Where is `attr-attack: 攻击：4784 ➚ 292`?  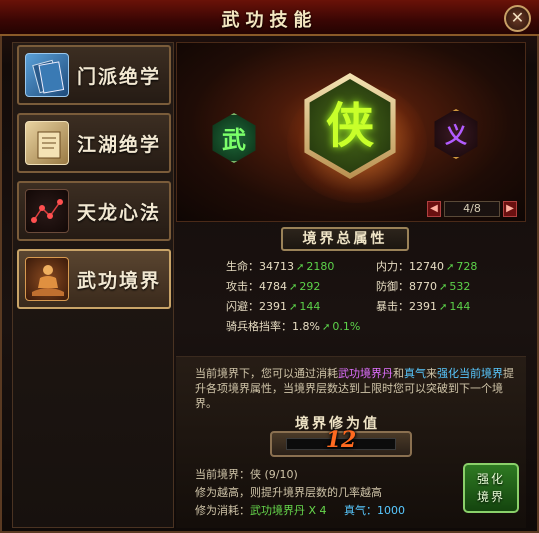 attr-attack: 攻击：4784 ➚ 292 is located at coordinates (273, 286).